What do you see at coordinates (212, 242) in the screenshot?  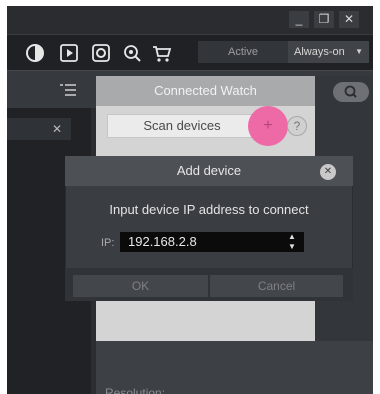 I see `ip-address-input: 192.168.2.8` at bounding box center [212, 242].